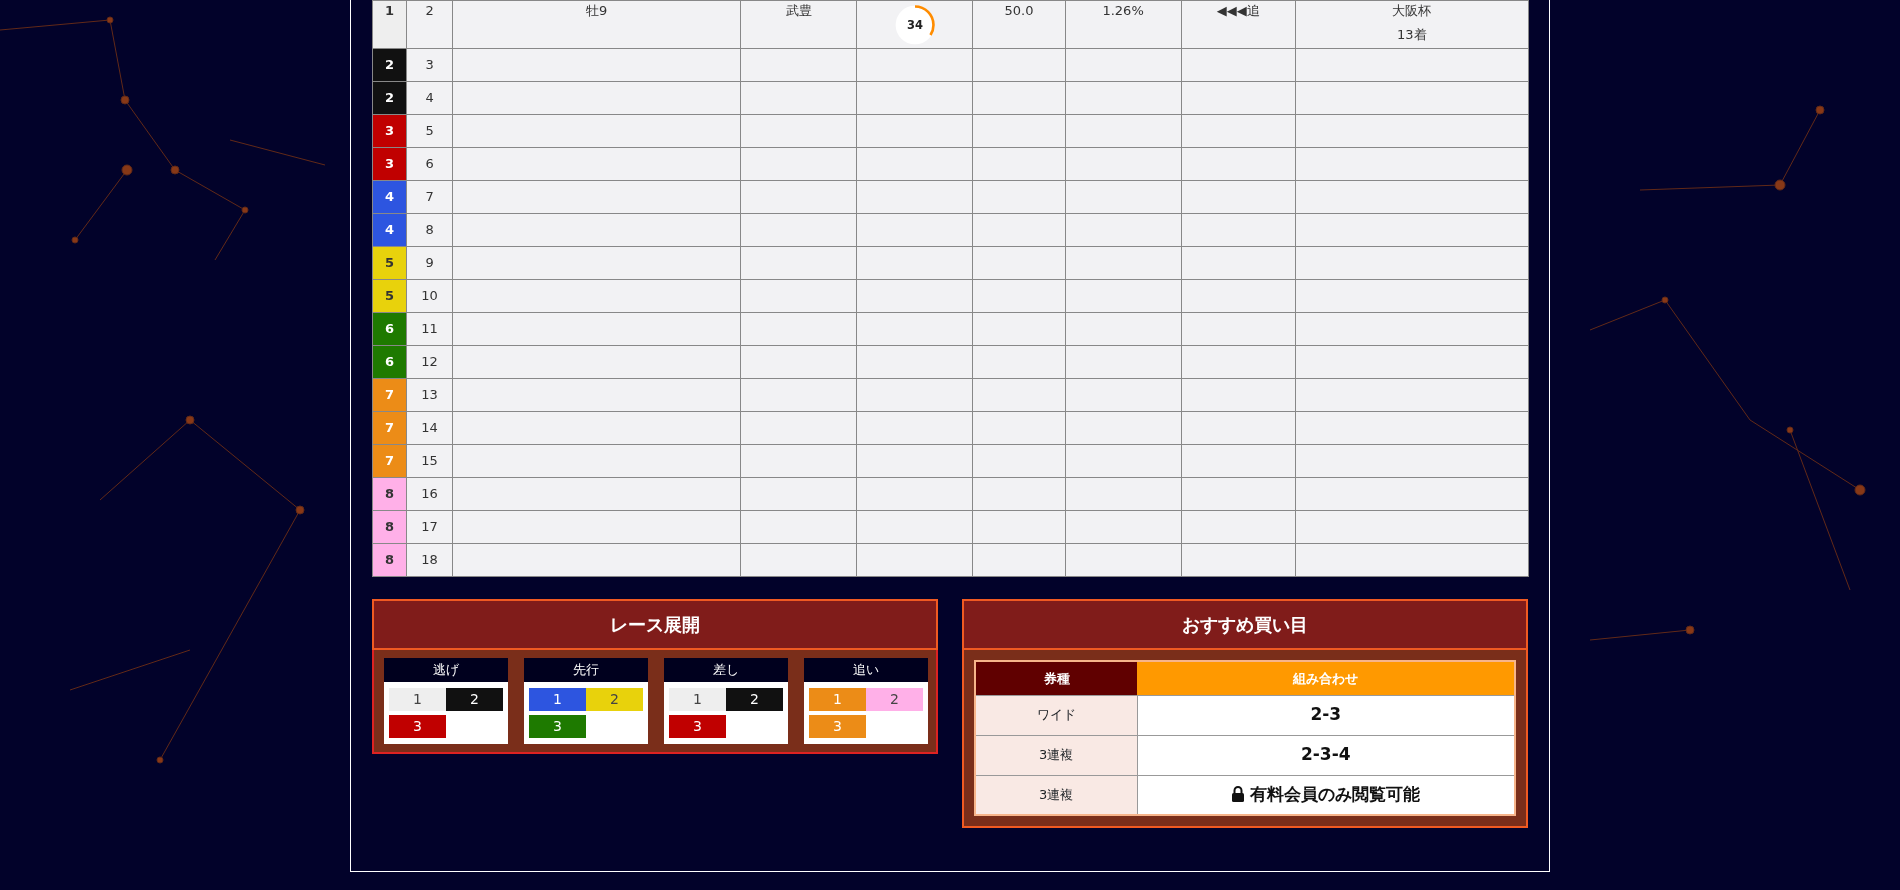 Image resolution: width=1900 pixels, height=890 pixels. I want to click on column-header: 券種, so click(1056, 678).